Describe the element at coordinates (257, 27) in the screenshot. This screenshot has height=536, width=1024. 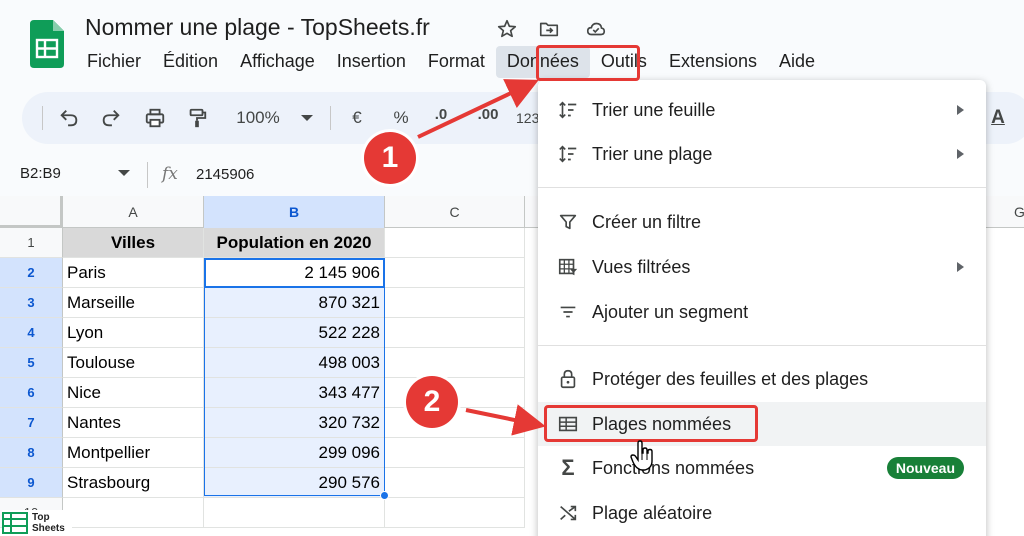
I see `document-title: Nommer une plage - TopSheets.fr` at that location.